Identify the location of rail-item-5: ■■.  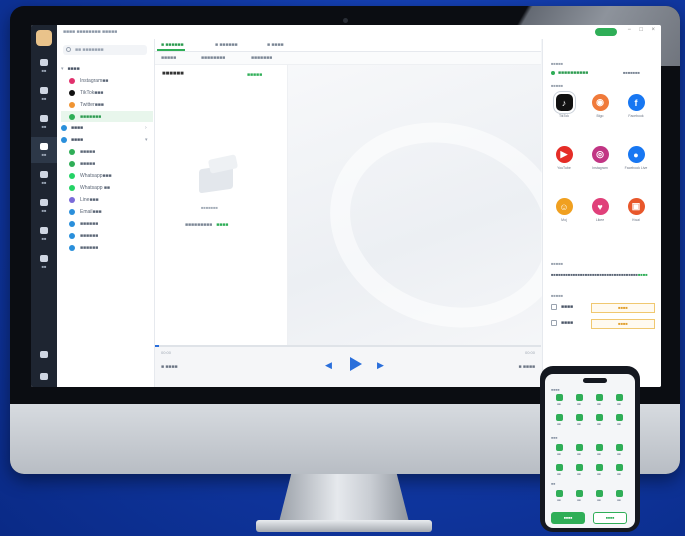
(44, 178).